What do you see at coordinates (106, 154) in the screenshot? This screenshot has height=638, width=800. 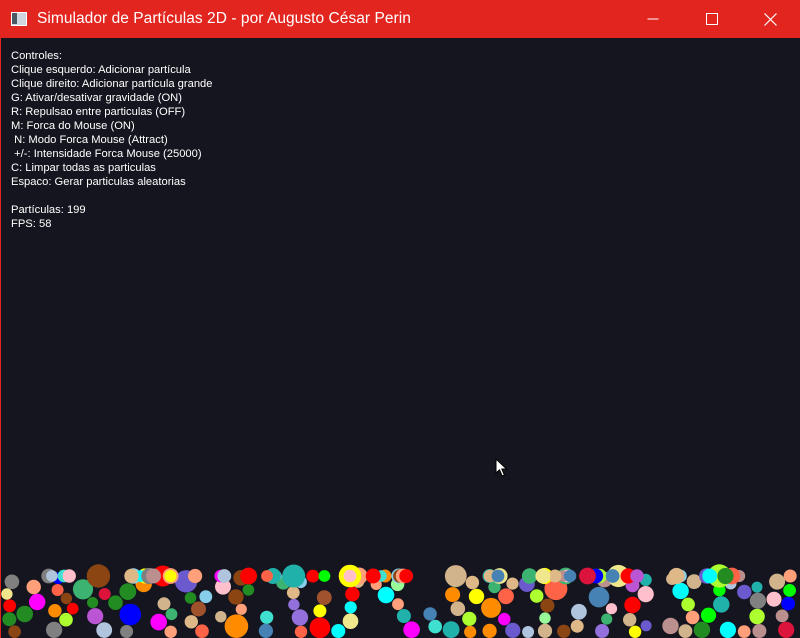 I see `control-line: +/-: Intensidade Forca Mouse (25000)` at bounding box center [106, 154].